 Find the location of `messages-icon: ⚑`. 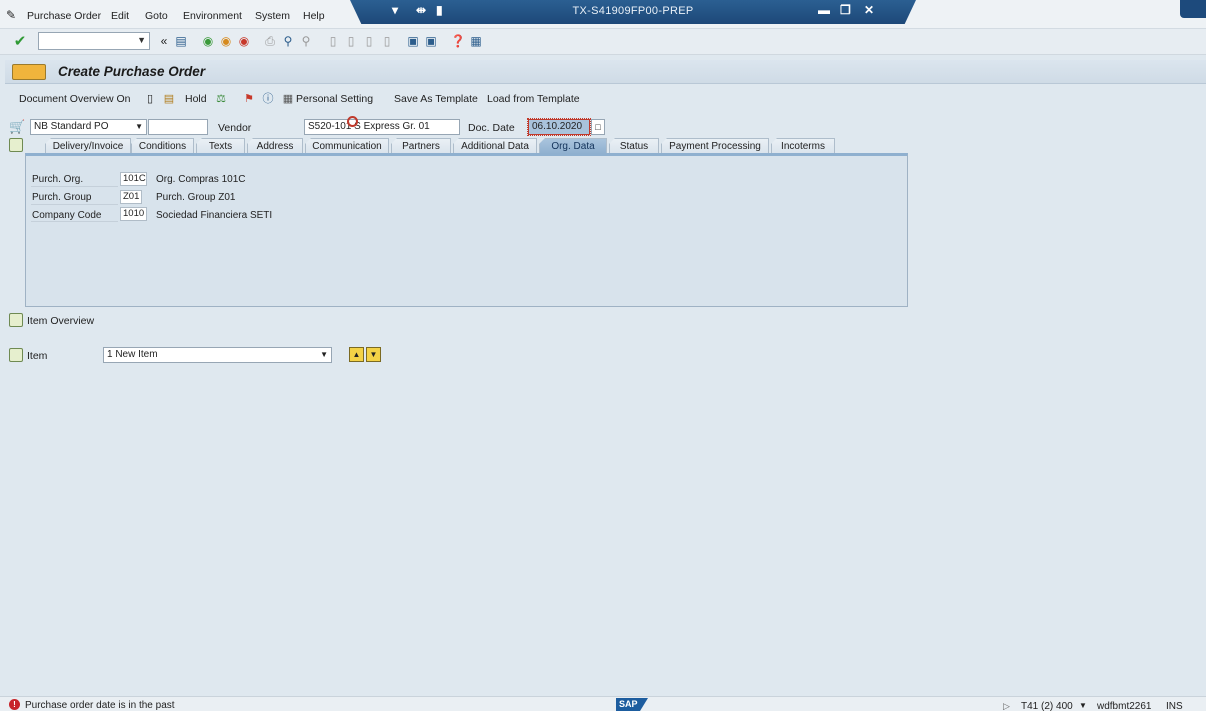

messages-icon: ⚑ is located at coordinates (249, 98).